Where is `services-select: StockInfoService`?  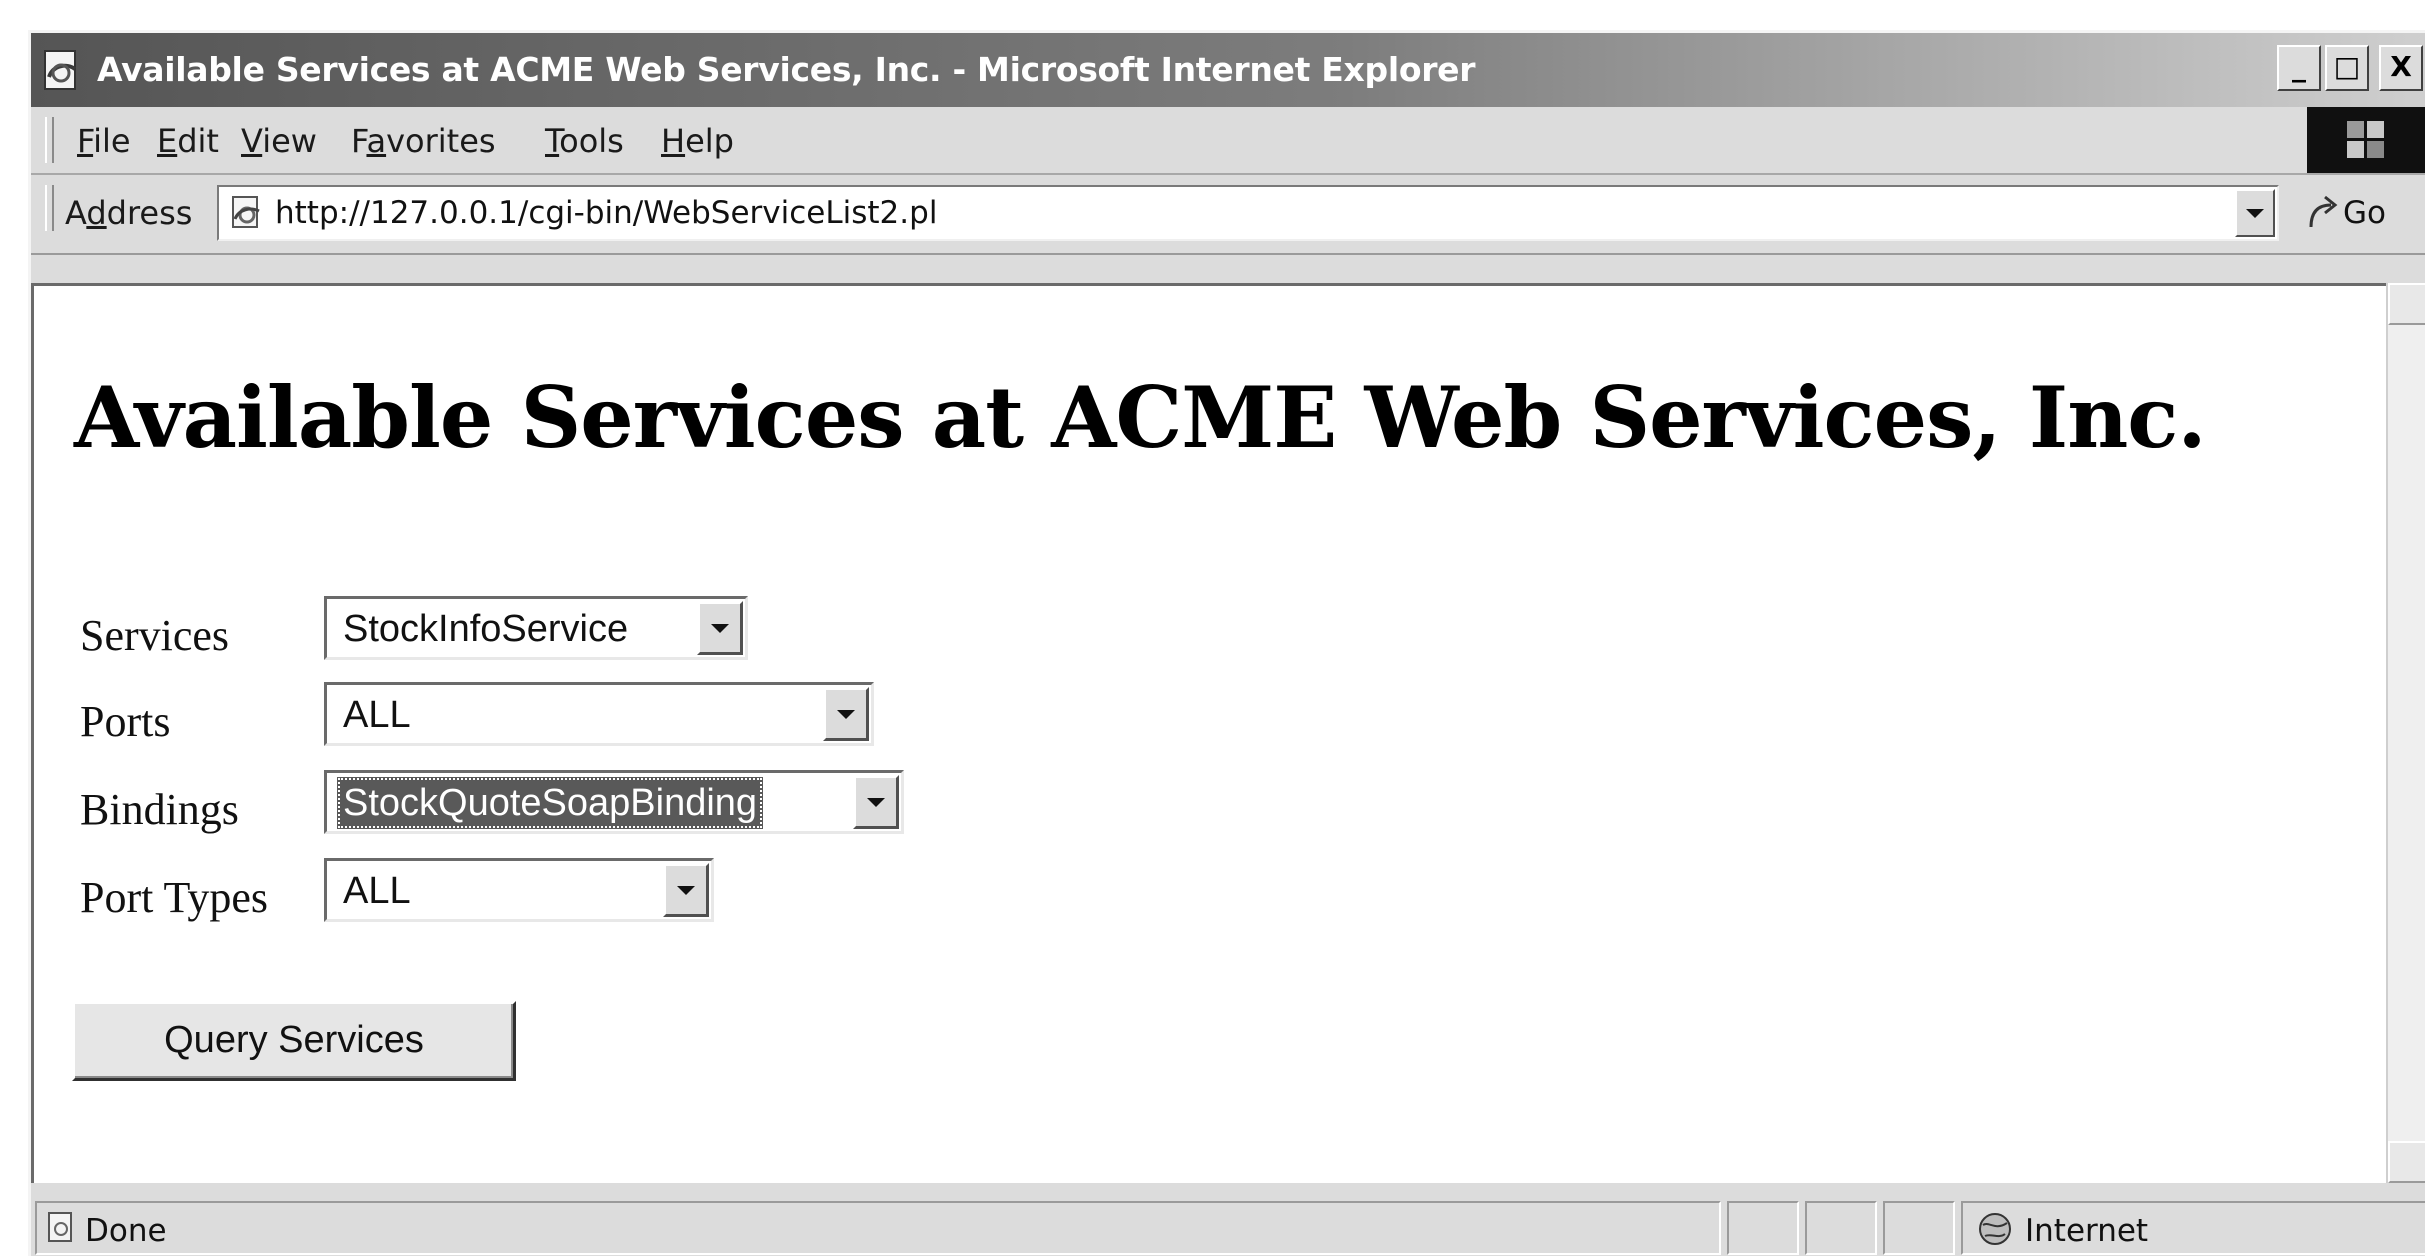
services-select: StockInfoService is located at coordinates (536, 628).